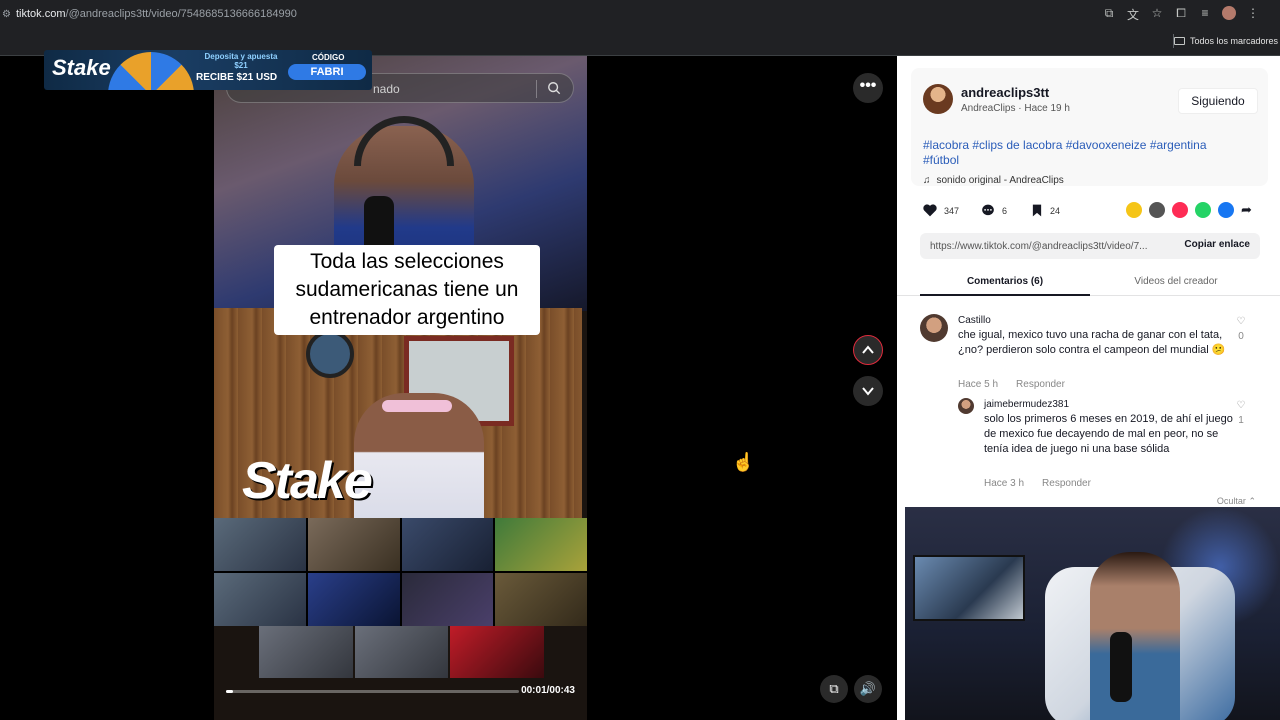 Image resolution: width=1280 pixels, height=720 pixels. What do you see at coordinates (536, 89) in the screenshot?
I see `search-divider` at bounding box center [536, 89].